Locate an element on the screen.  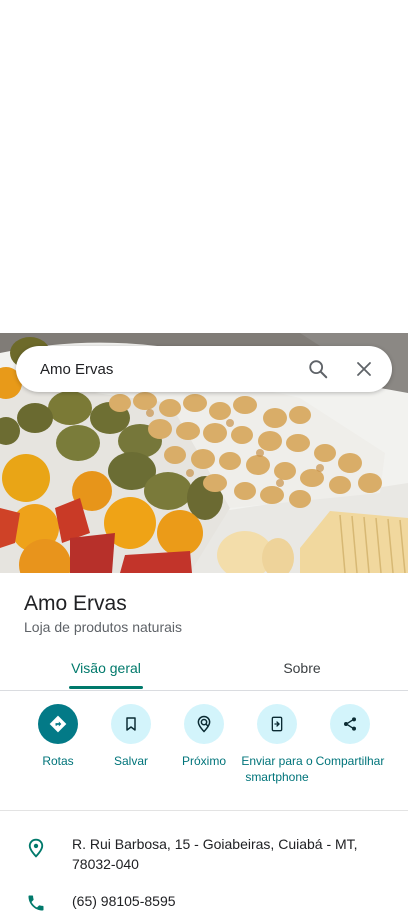
send-to-phone-label: Enviar para o smartphone is located at coordinates (277, 769).